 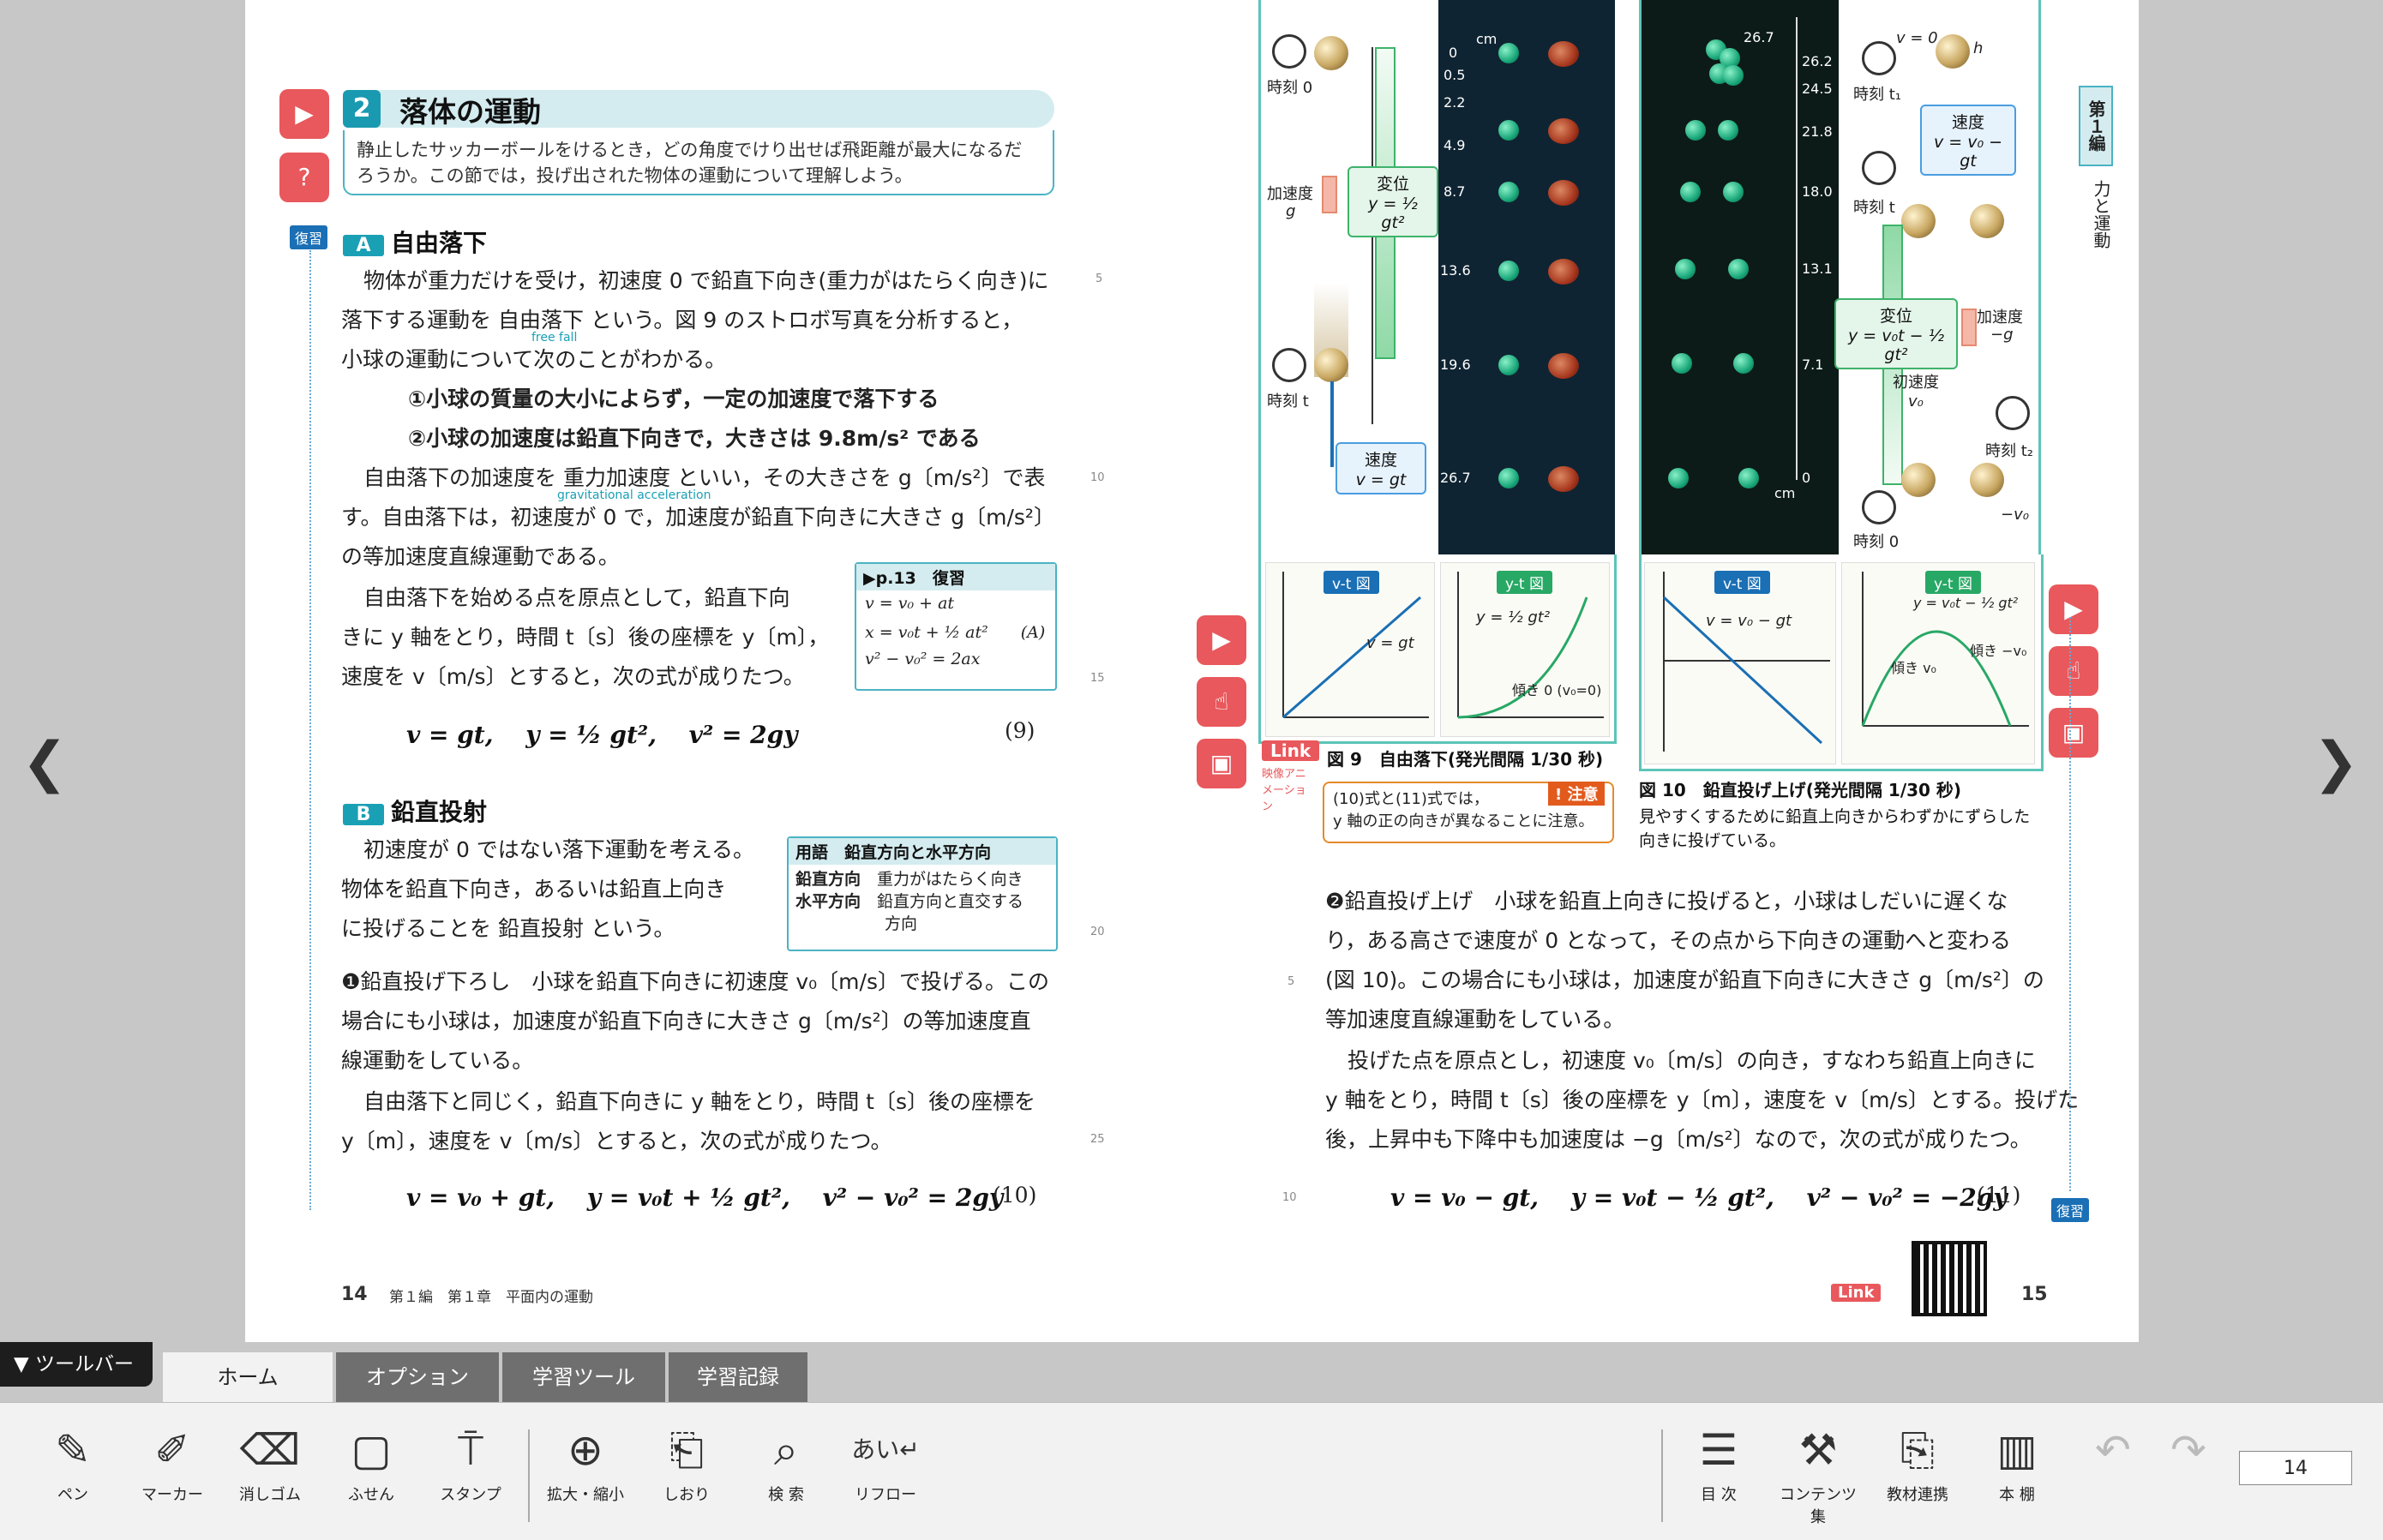 What do you see at coordinates (1874, 208) in the screenshot?
I see `fig10-tt-label: 時刻 t` at bounding box center [1874, 208].